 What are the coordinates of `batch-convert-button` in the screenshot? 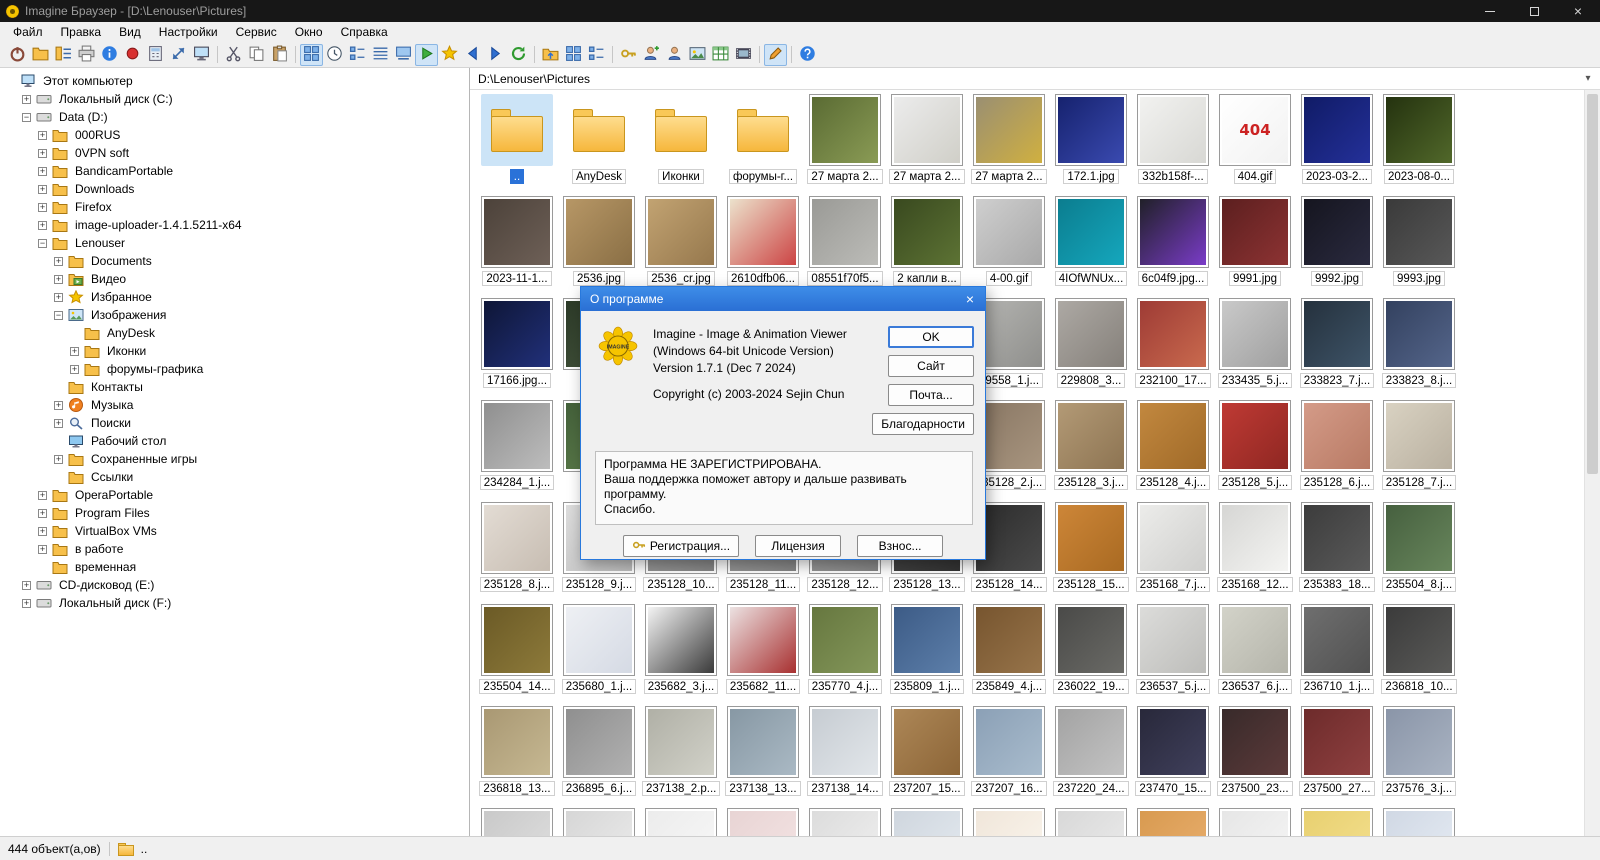 It's located at (155, 55).